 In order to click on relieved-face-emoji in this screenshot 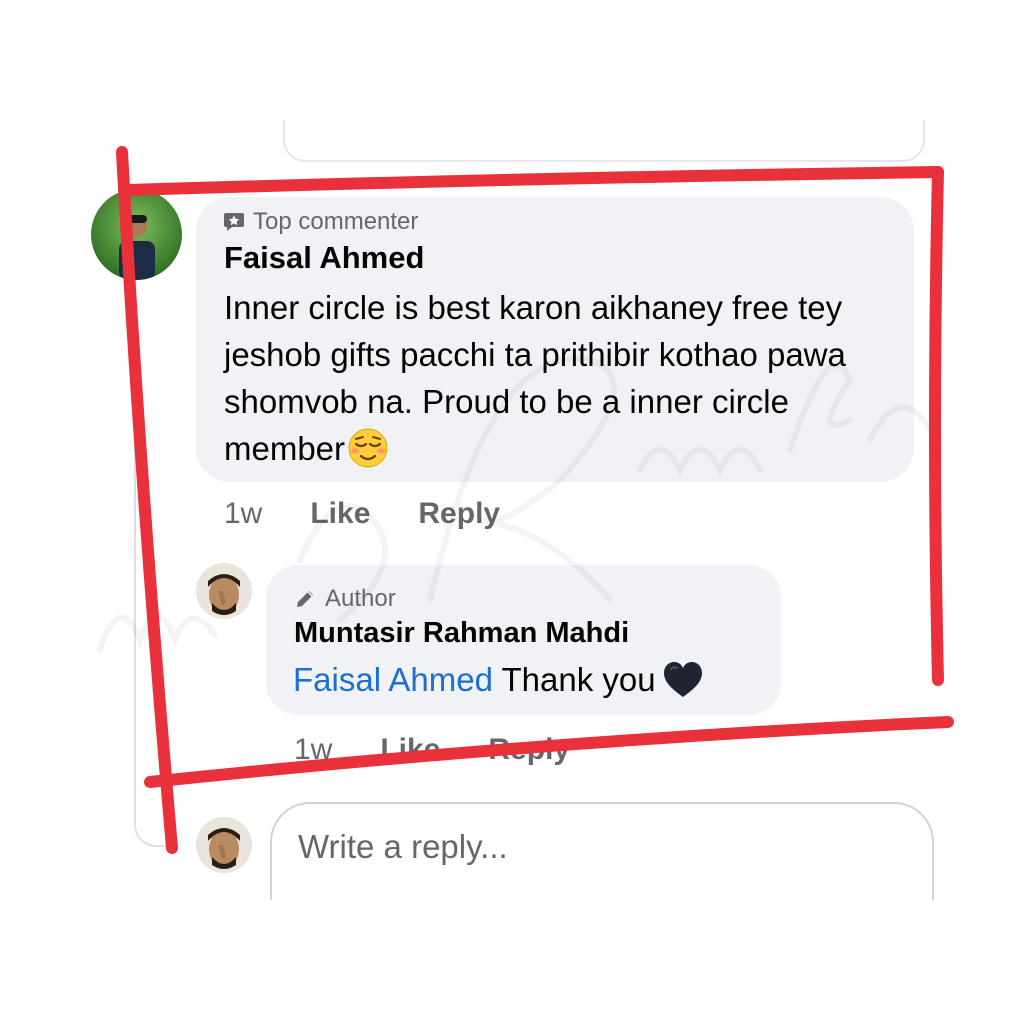, I will do `click(368, 448)`.